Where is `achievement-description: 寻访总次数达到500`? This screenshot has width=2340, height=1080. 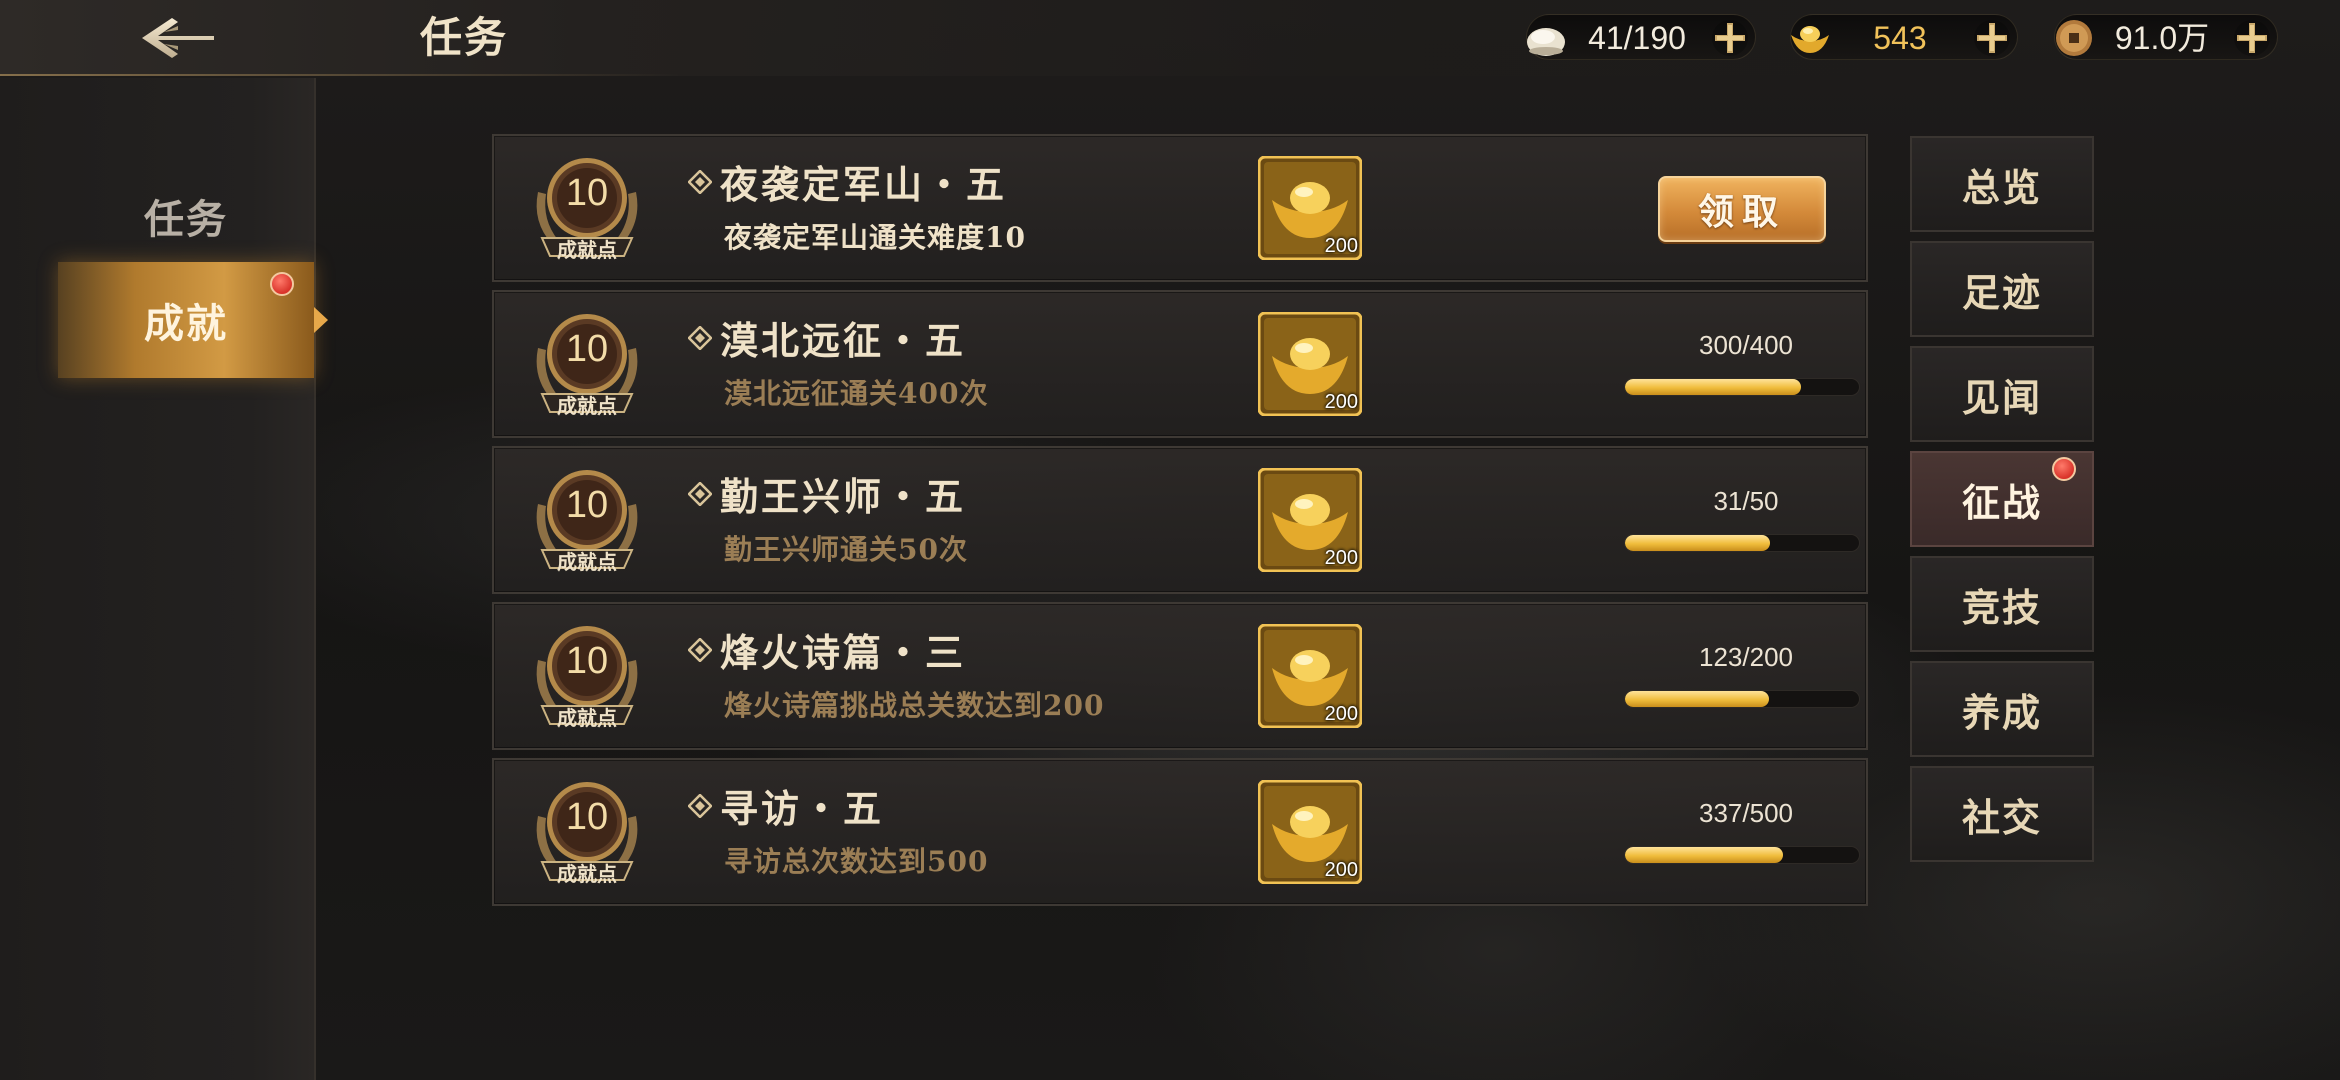
achievement-description: 寻访总次数达到500 is located at coordinates (856, 861).